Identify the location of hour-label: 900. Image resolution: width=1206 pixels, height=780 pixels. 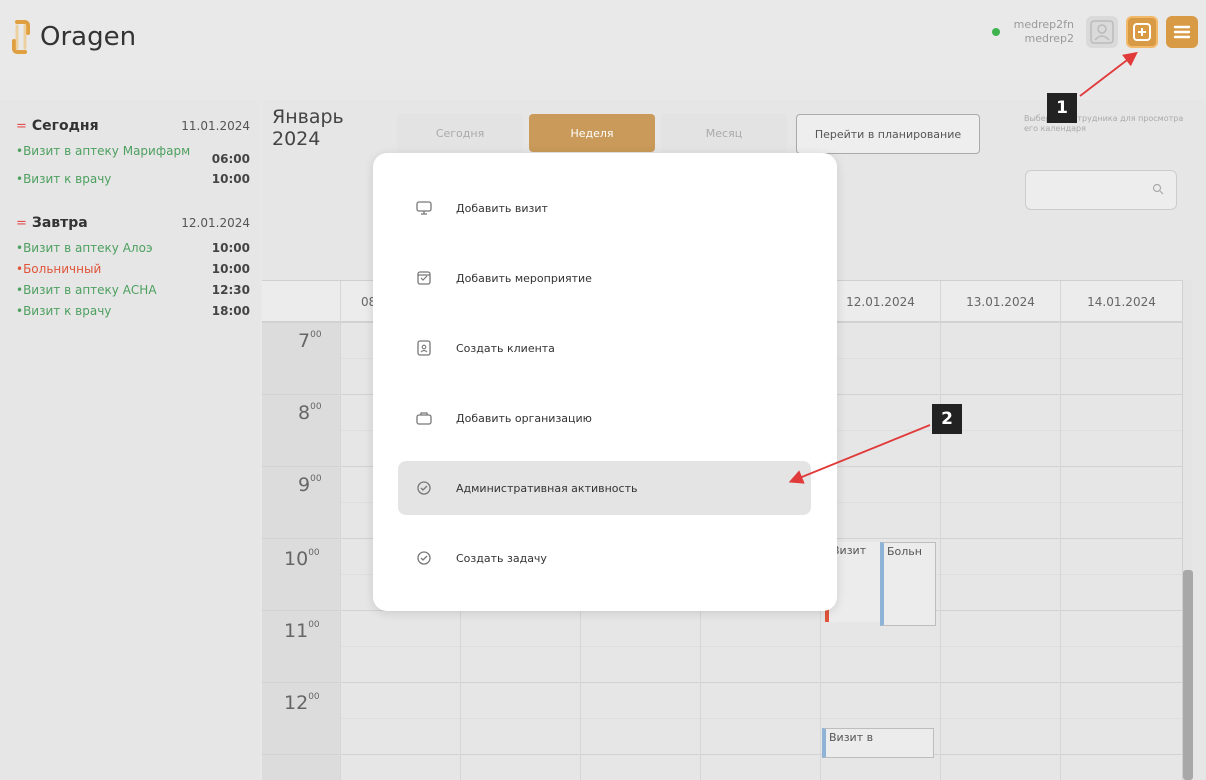
(310, 485).